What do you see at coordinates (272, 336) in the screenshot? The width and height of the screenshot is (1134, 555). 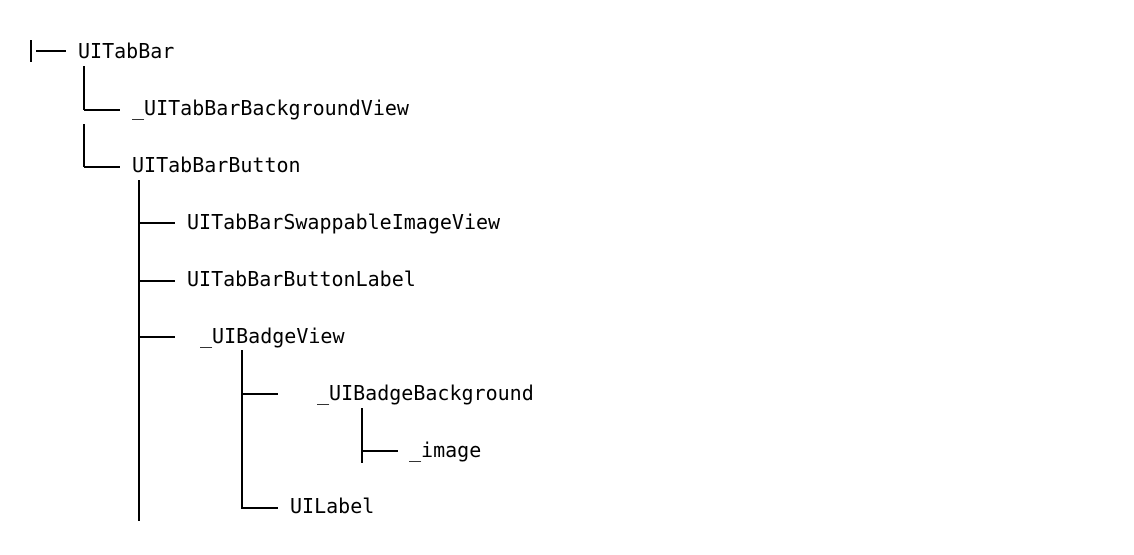 I see `node-badge-view: _UIBadgeView` at bounding box center [272, 336].